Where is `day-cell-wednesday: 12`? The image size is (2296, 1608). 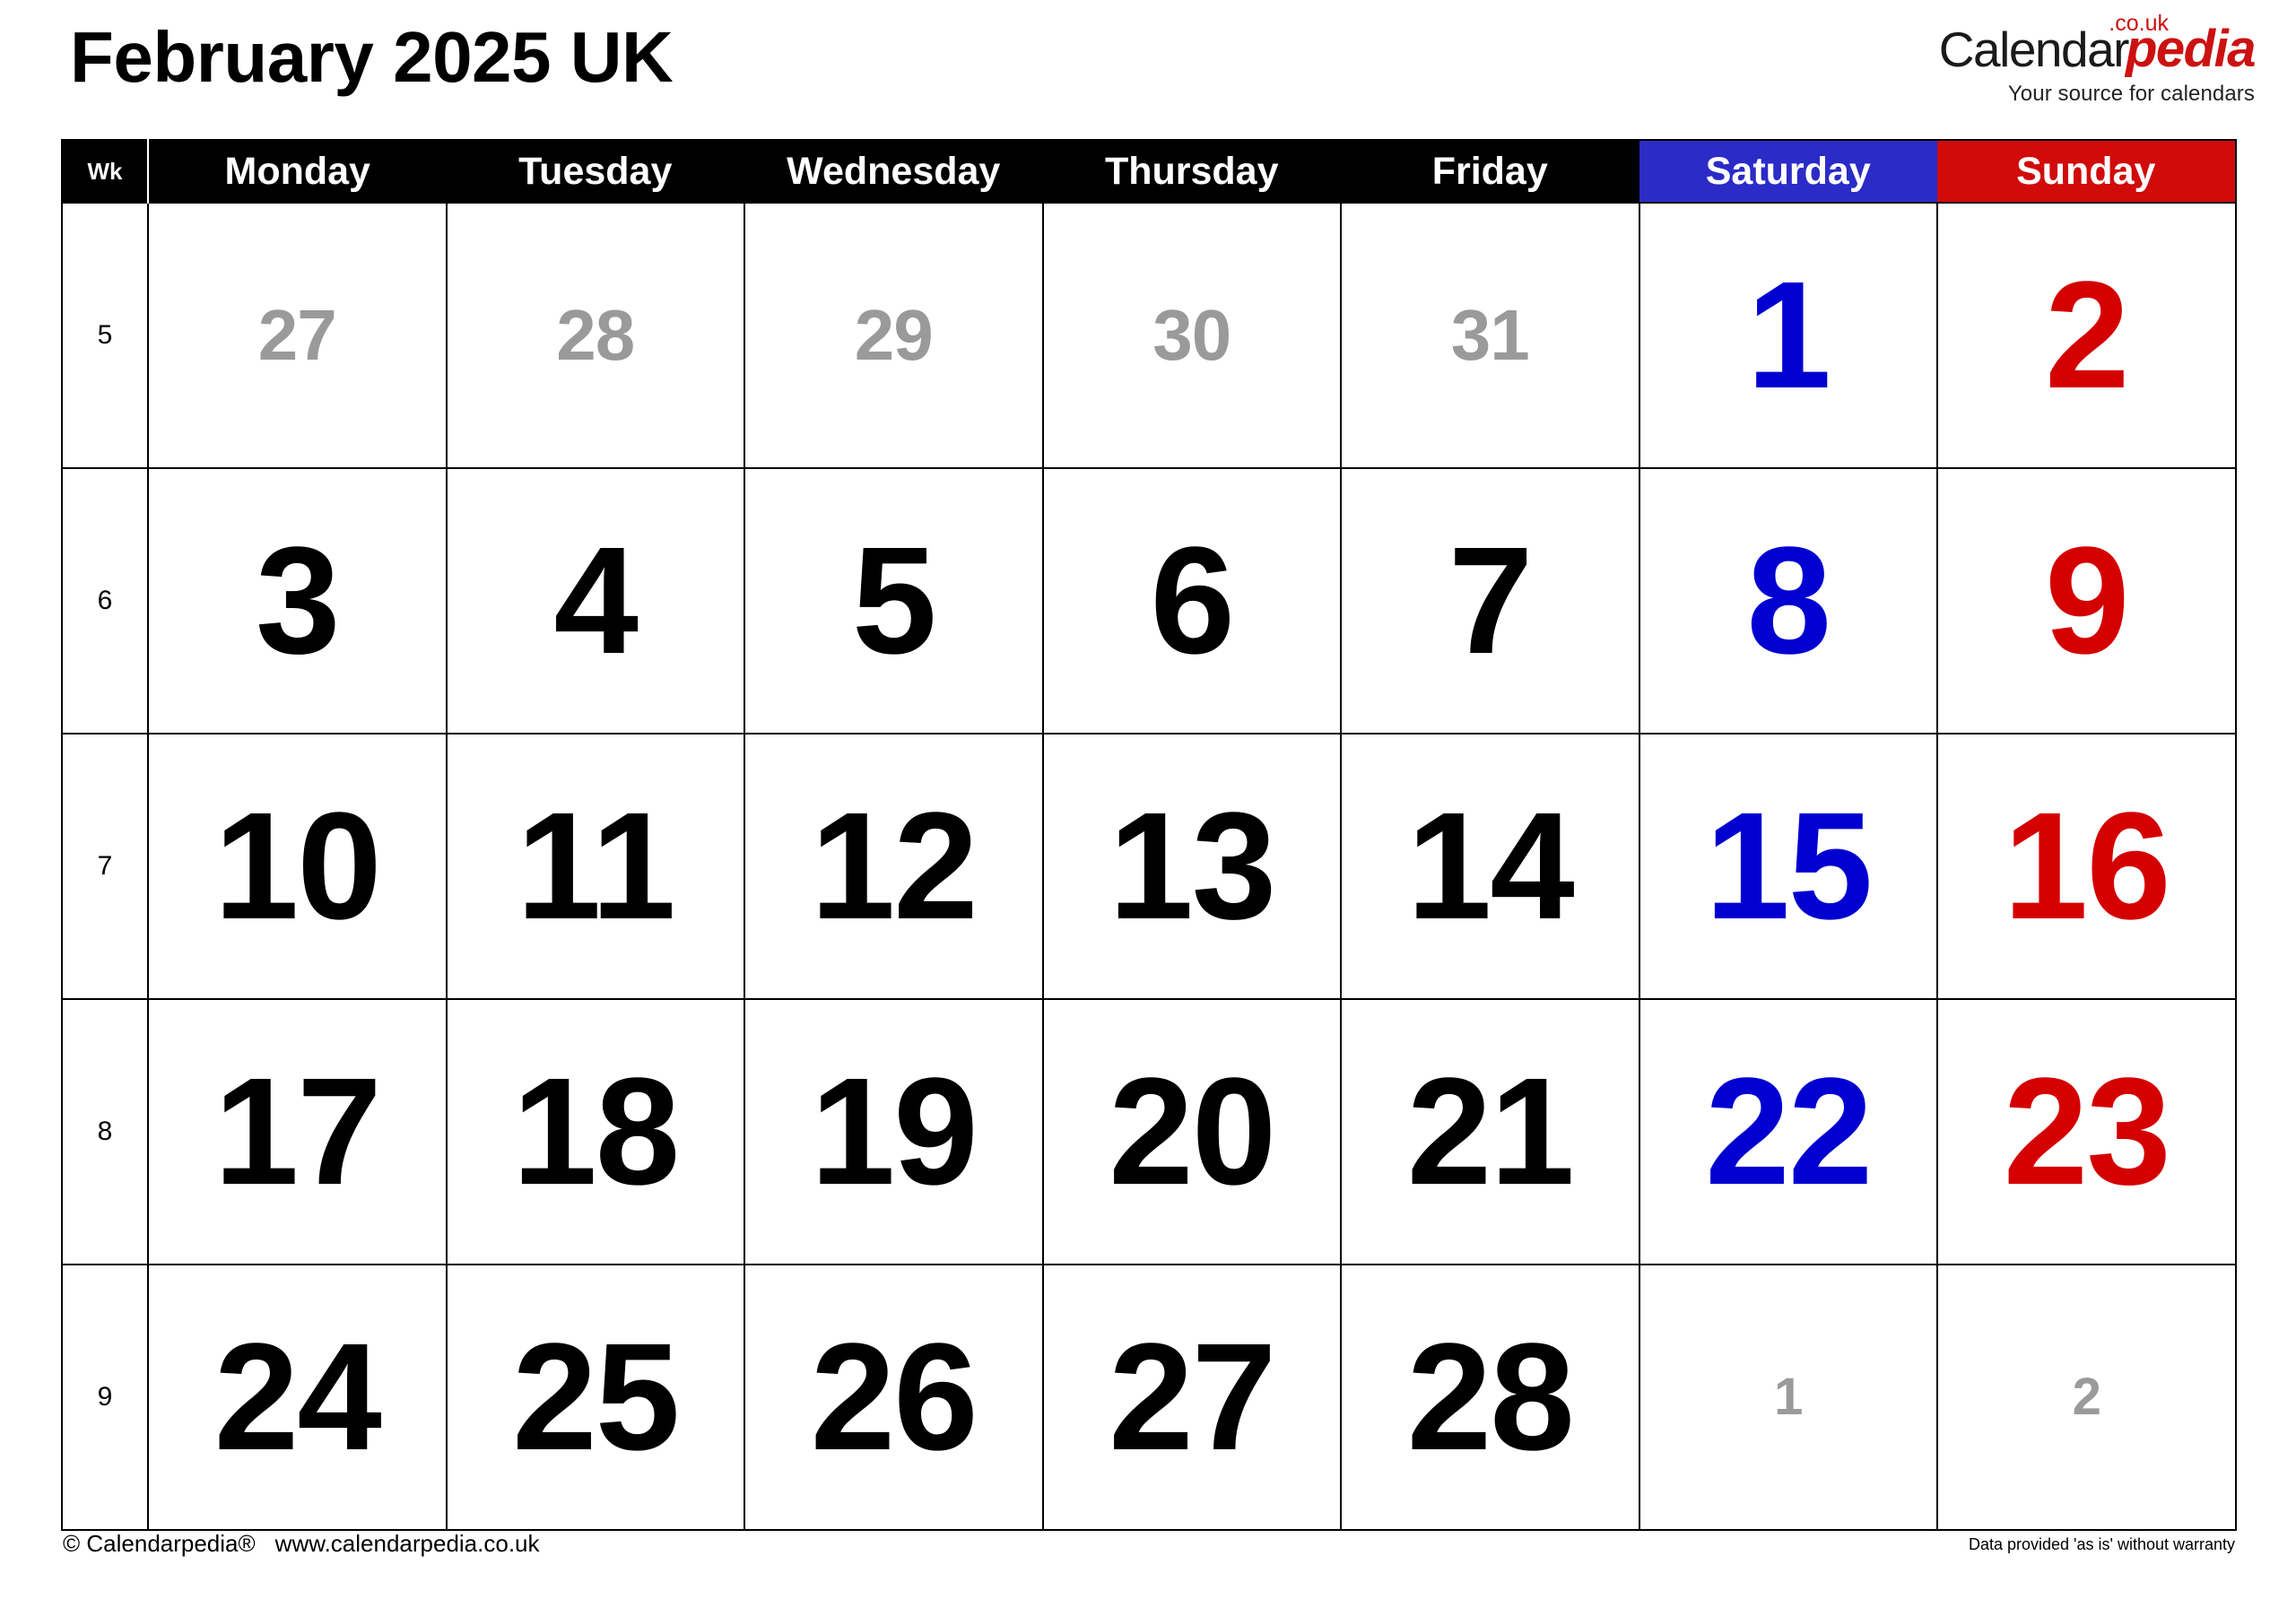
day-cell-wednesday: 12 is located at coordinates (894, 867).